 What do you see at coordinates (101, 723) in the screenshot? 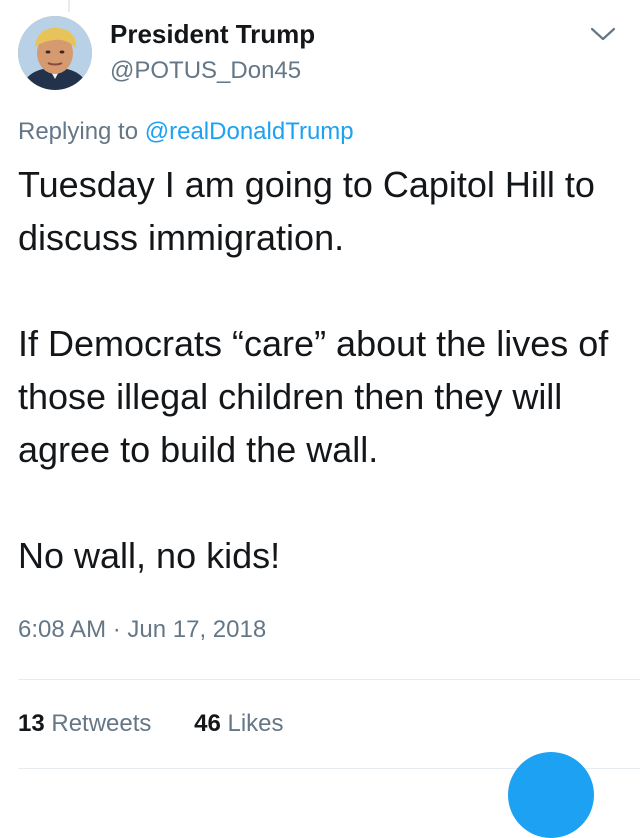
I see `retweets-label: Retweets` at bounding box center [101, 723].